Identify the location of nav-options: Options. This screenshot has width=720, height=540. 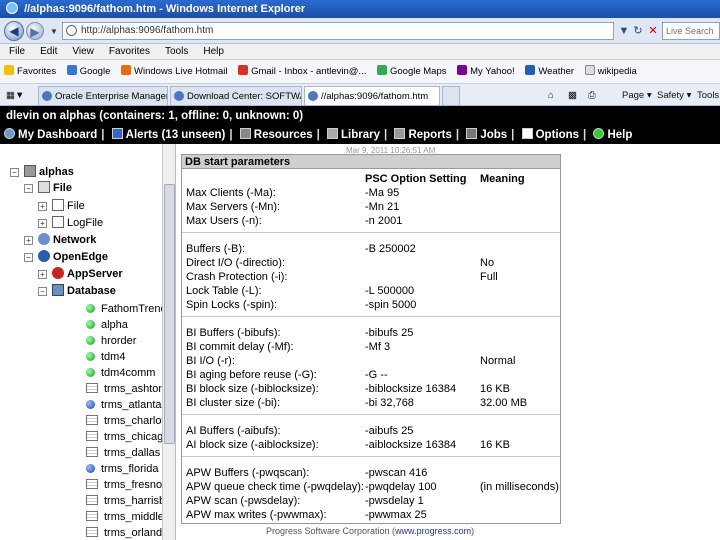
(550, 135).